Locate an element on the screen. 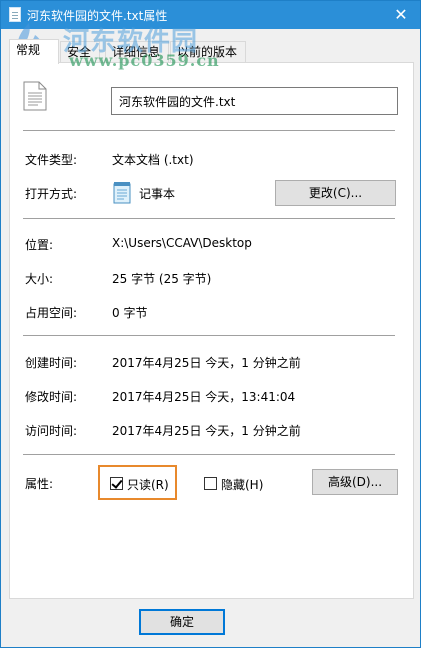  accessed-value: 2017年4月25日 今天，1 分钟之前 is located at coordinates (206, 431).